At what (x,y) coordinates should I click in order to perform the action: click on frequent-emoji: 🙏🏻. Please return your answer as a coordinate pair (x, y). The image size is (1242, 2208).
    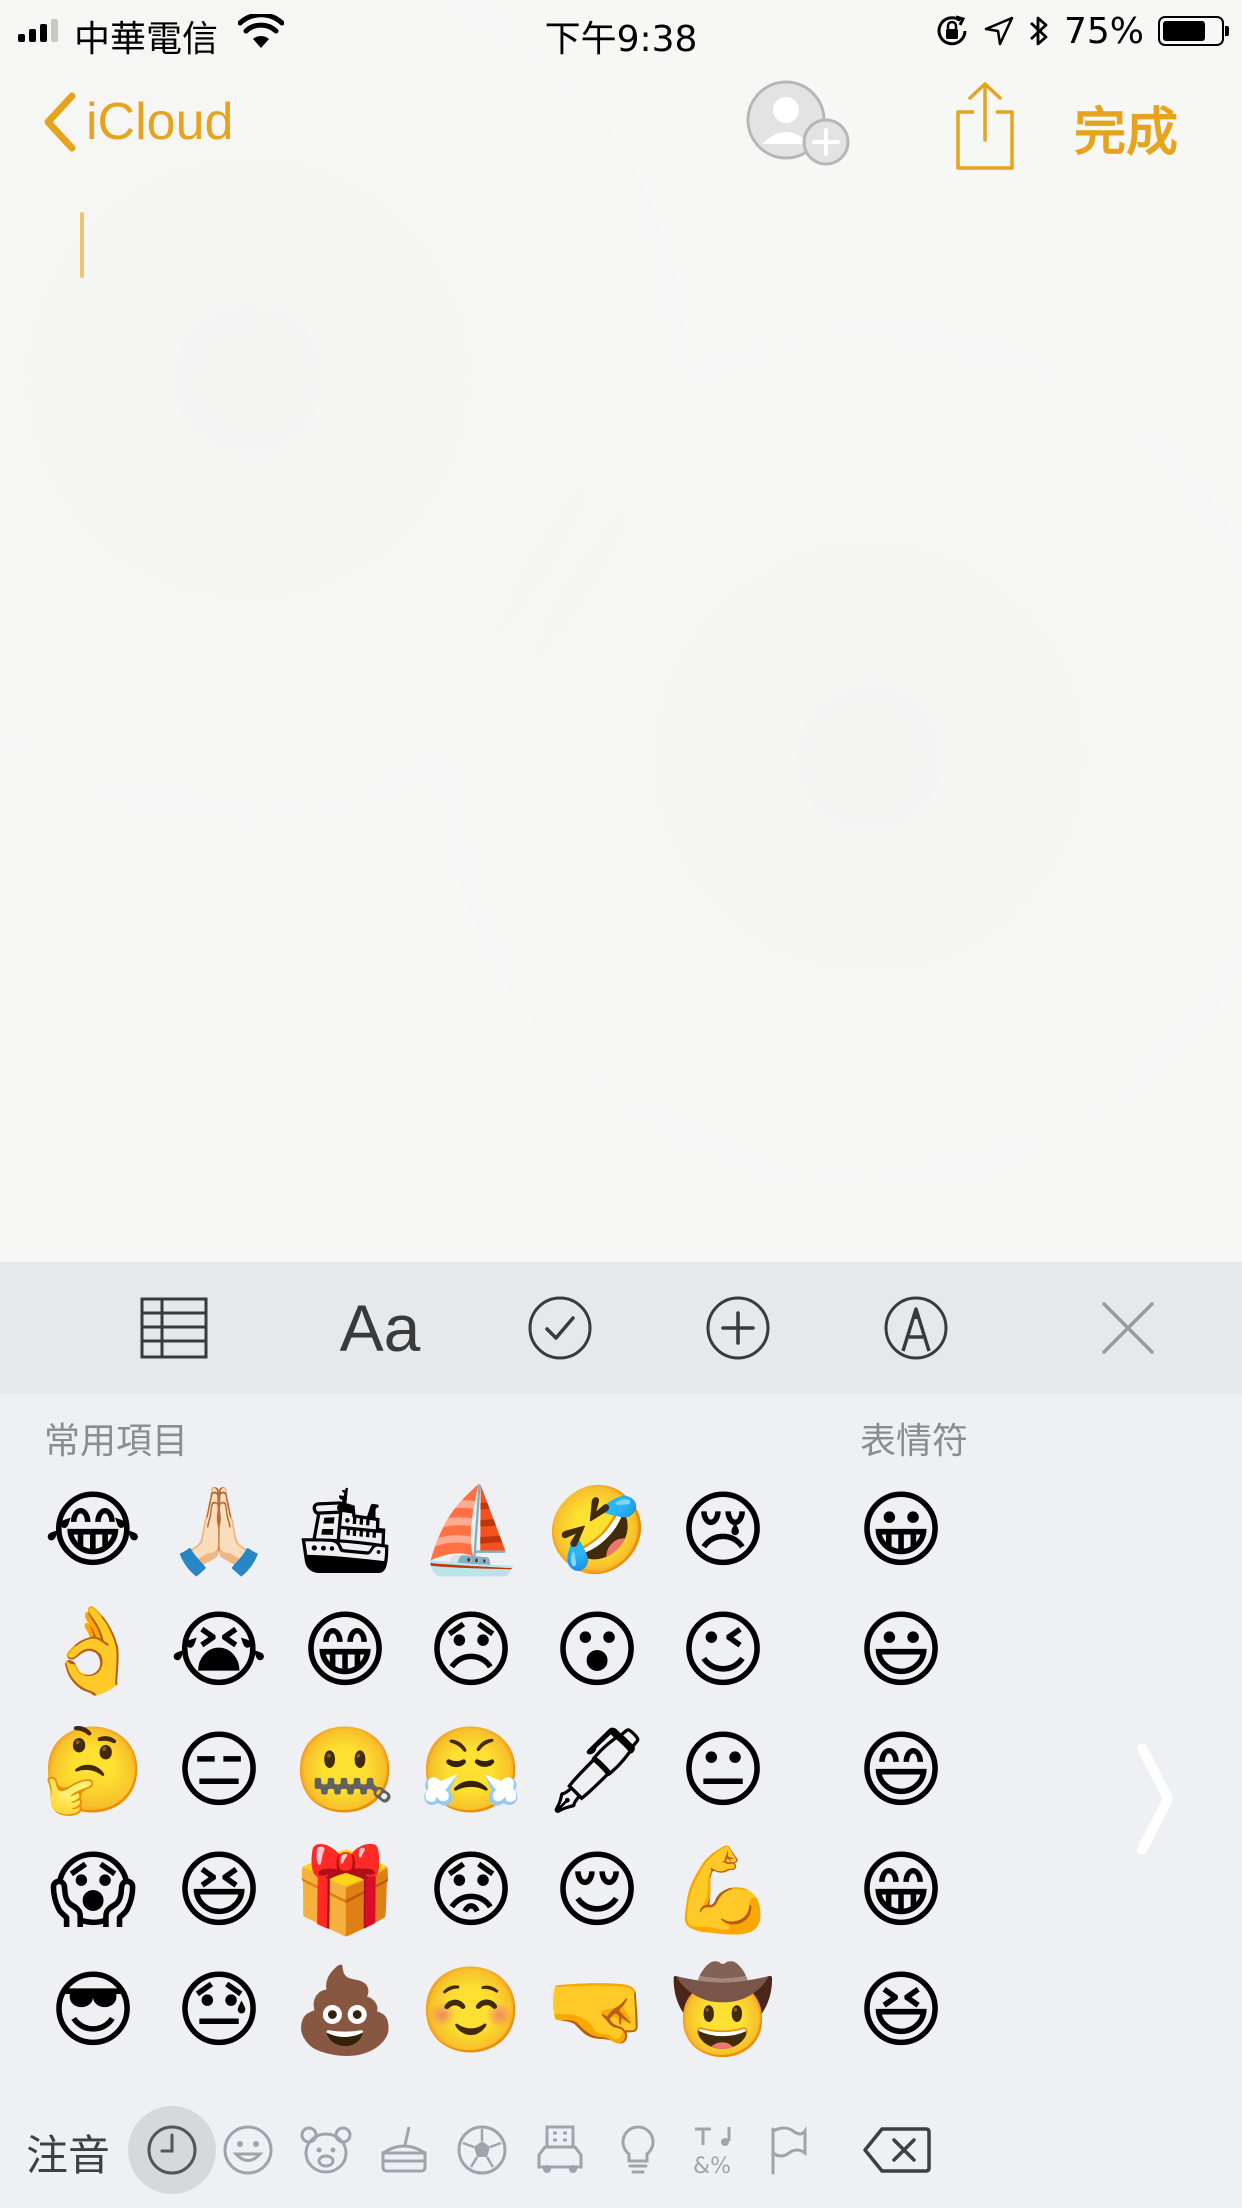
    Looking at the image, I should click on (219, 1530).